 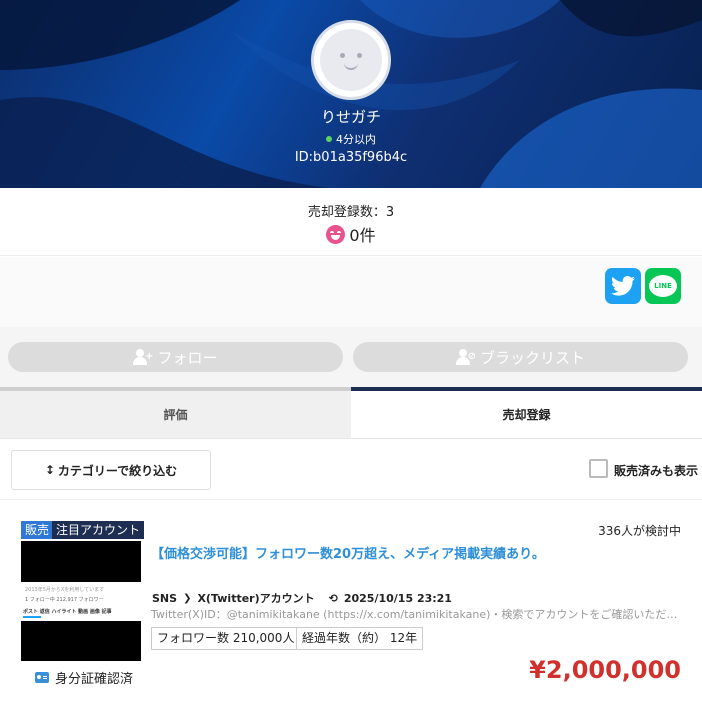 I want to click on subcategory-link: X(Twitter)アカウント, so click(x=255, y=598).